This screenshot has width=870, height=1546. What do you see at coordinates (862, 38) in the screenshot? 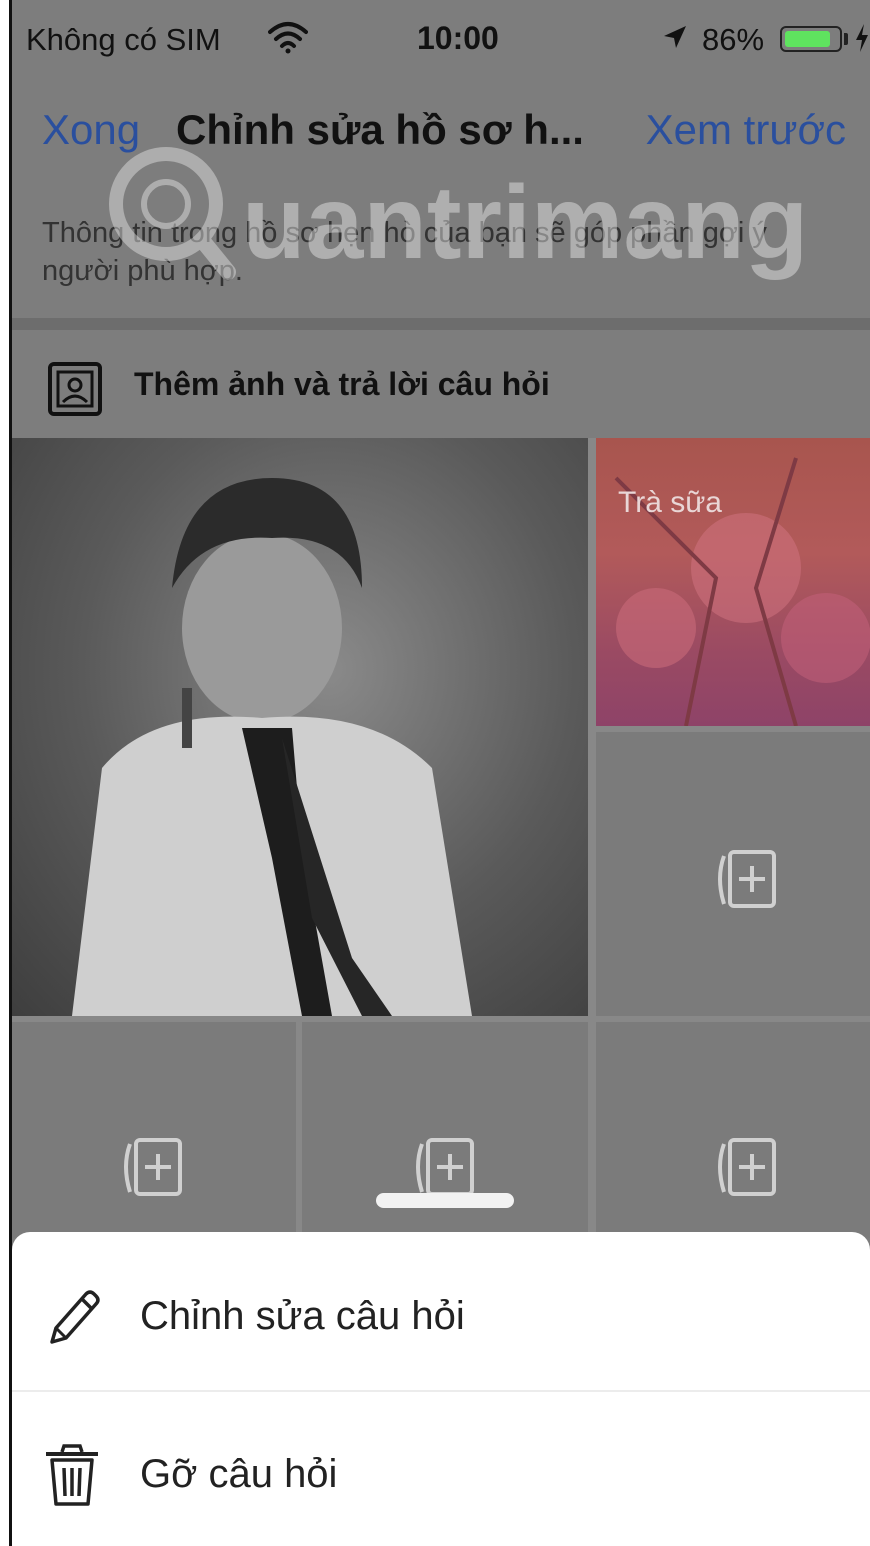
I see `charging-bolt-icon` at bounding box center [862, 38].